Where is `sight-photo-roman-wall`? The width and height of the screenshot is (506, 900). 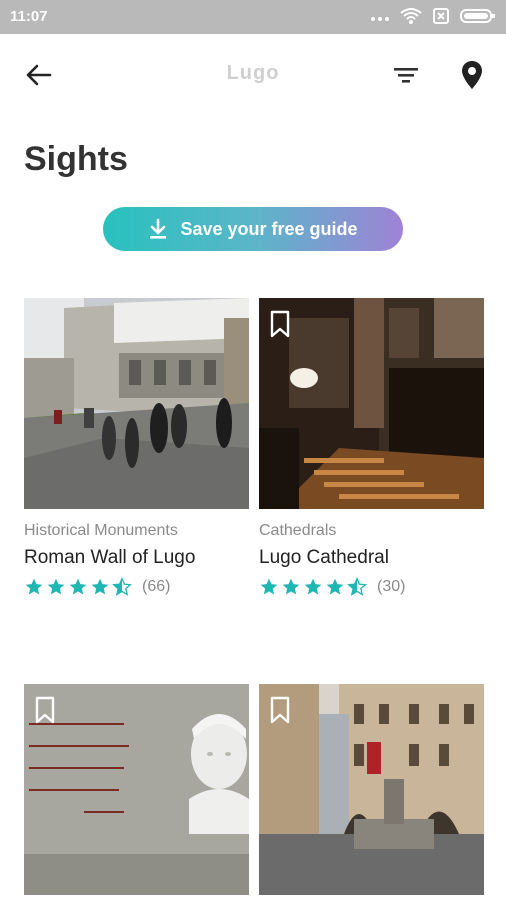 sight-photo-roman-wall is located at coordinates (136, 403).